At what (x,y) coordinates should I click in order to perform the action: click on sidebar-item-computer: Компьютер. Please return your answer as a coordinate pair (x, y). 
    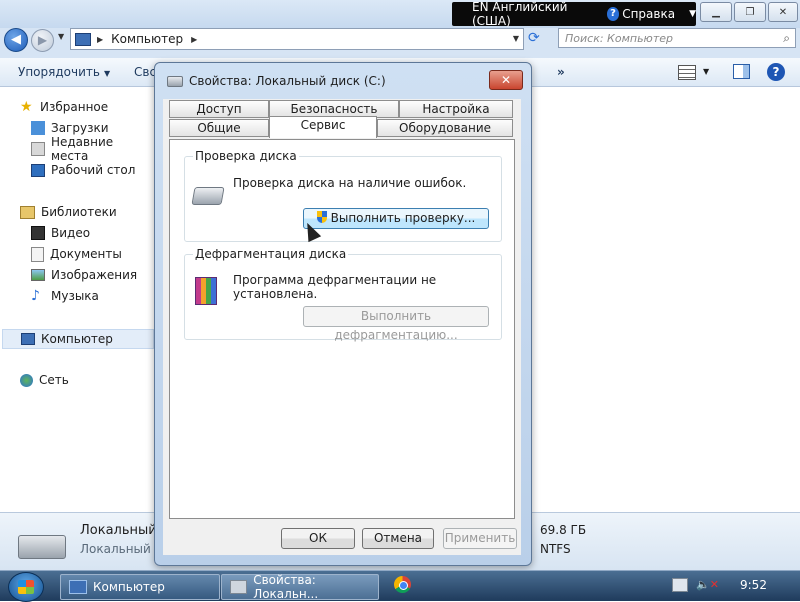
    Looking at the image, I should click on (78, 339).